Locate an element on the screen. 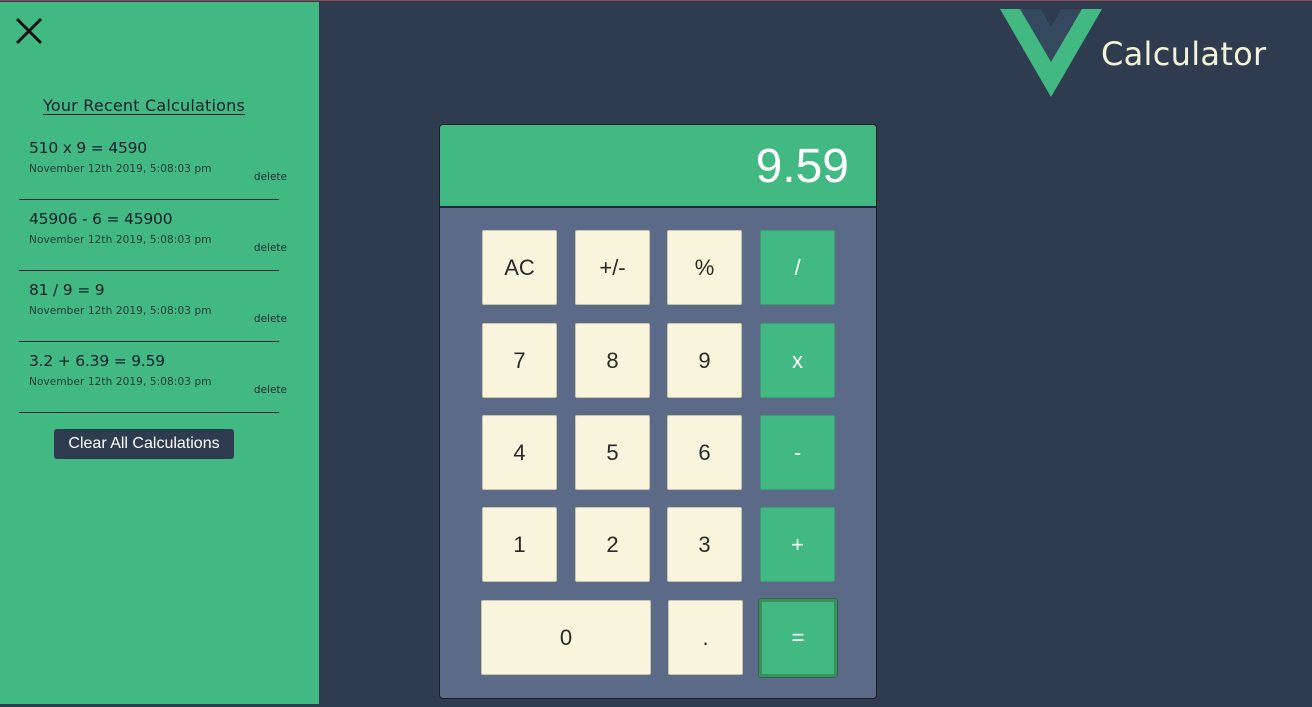  multiply-key: x is located at coordinates (797, 360).